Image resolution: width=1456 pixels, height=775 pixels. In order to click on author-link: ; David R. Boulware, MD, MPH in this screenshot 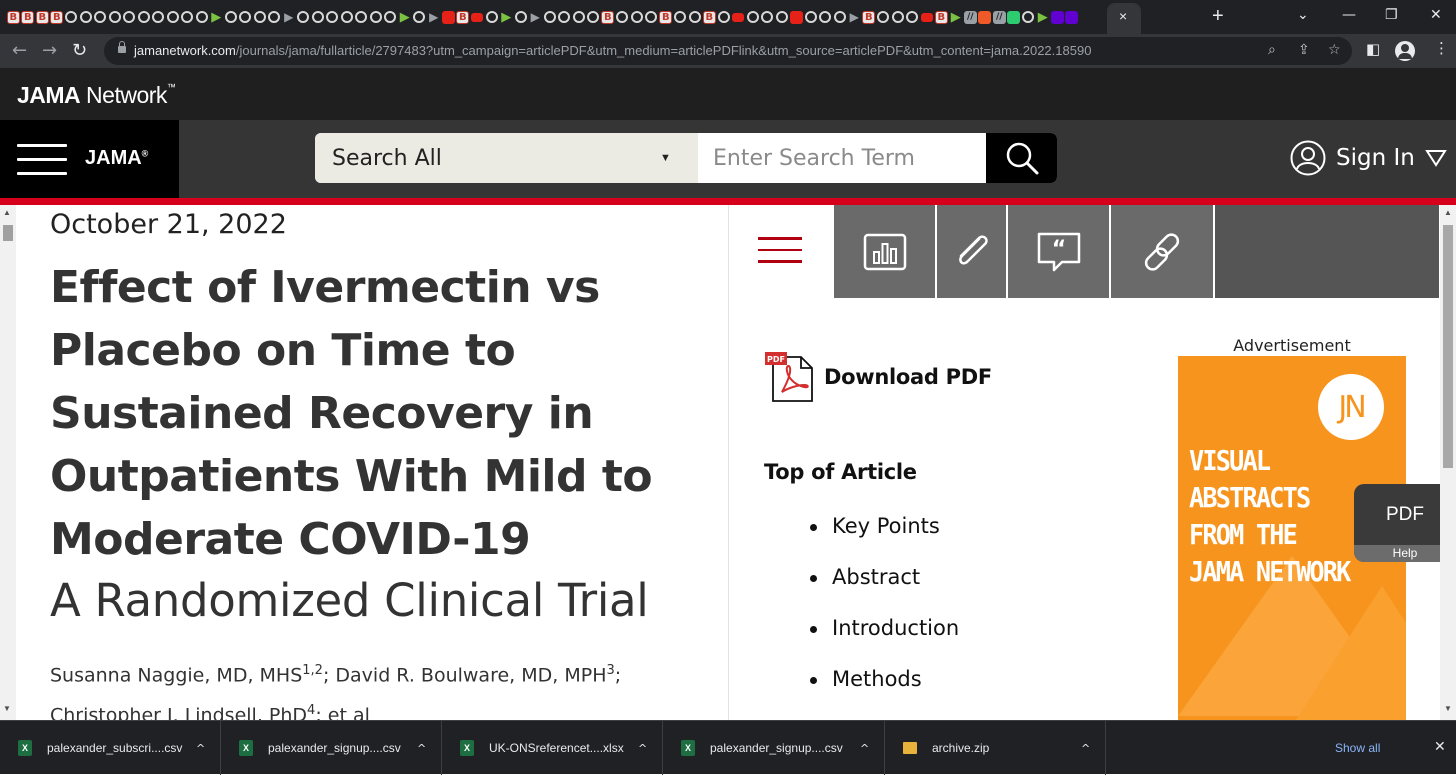, I will do `click(465, 675)`.